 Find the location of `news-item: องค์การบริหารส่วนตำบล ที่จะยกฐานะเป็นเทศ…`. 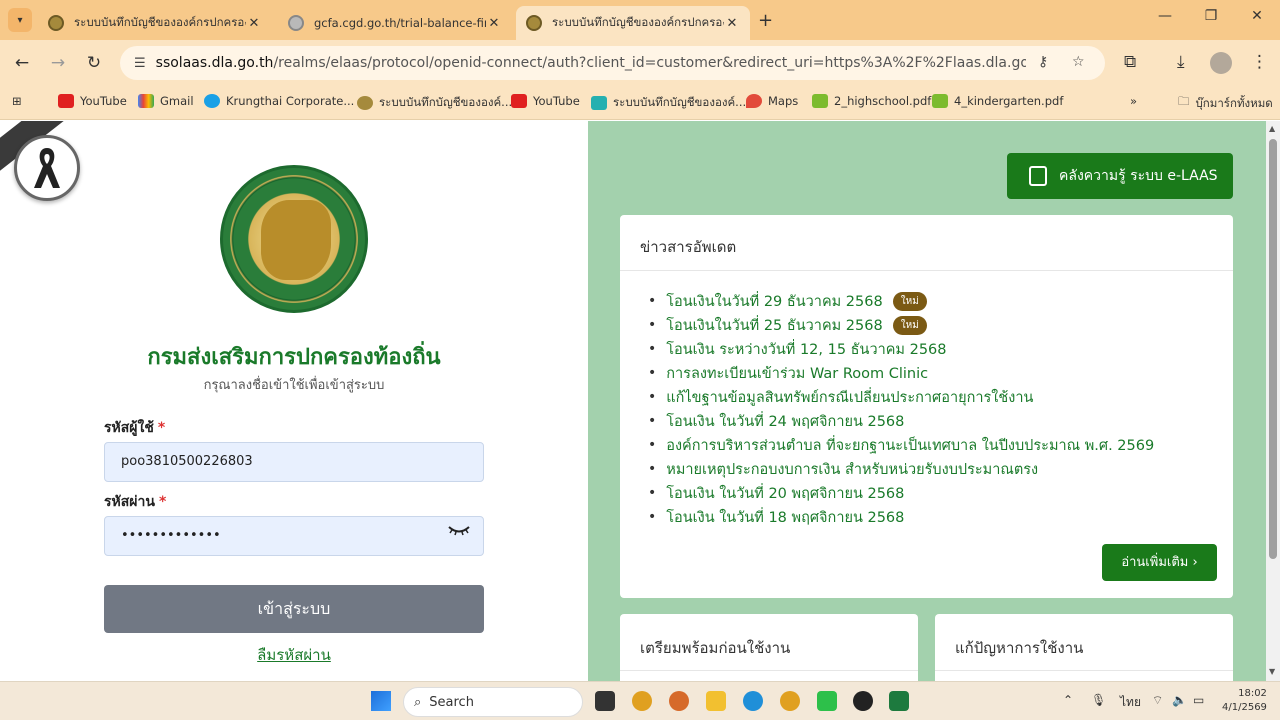

news-item: องค์การบริหารส่วนตำบล ที่จะยกฐานะเป็นเทศ… is located at coordinates (901, 445).